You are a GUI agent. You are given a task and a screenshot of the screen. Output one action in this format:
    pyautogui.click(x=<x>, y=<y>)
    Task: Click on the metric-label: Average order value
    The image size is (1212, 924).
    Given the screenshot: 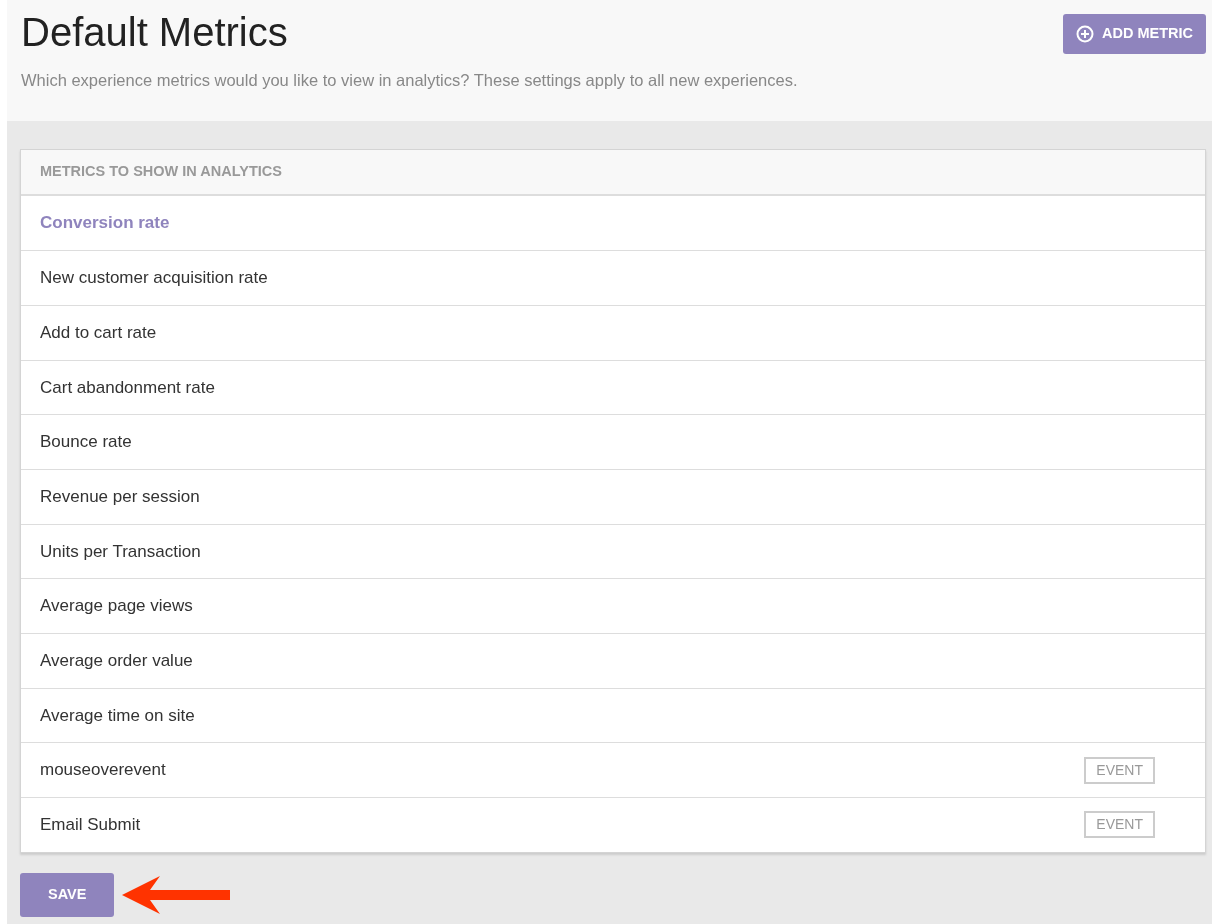 What is the action you would take?
    pyautogui.click(x=116, y=661)
    